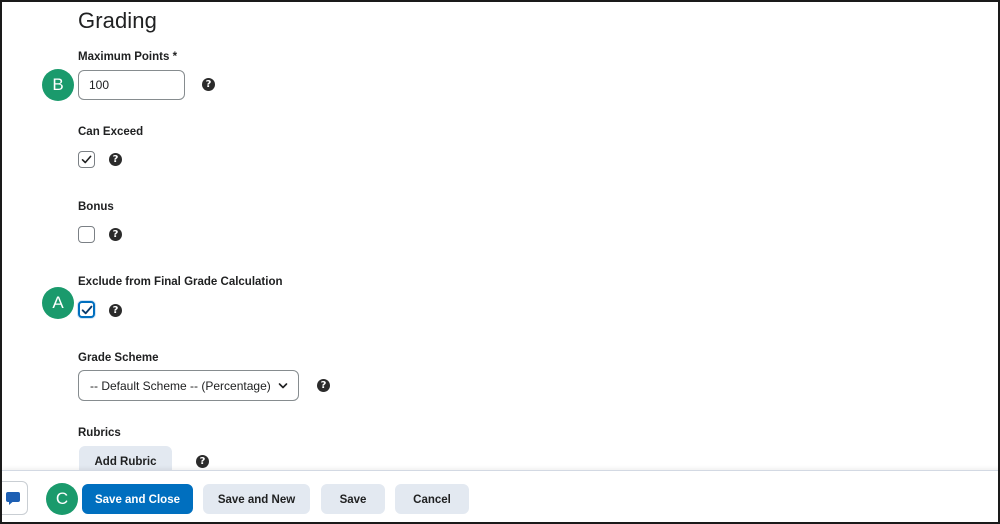 The height and width of the screenshot is (524, 1000). What do you see at coordinates (323, 385) in the screenshot?
I see `grade-scheme-help-icon: ?` at bounding box center [323, 385].